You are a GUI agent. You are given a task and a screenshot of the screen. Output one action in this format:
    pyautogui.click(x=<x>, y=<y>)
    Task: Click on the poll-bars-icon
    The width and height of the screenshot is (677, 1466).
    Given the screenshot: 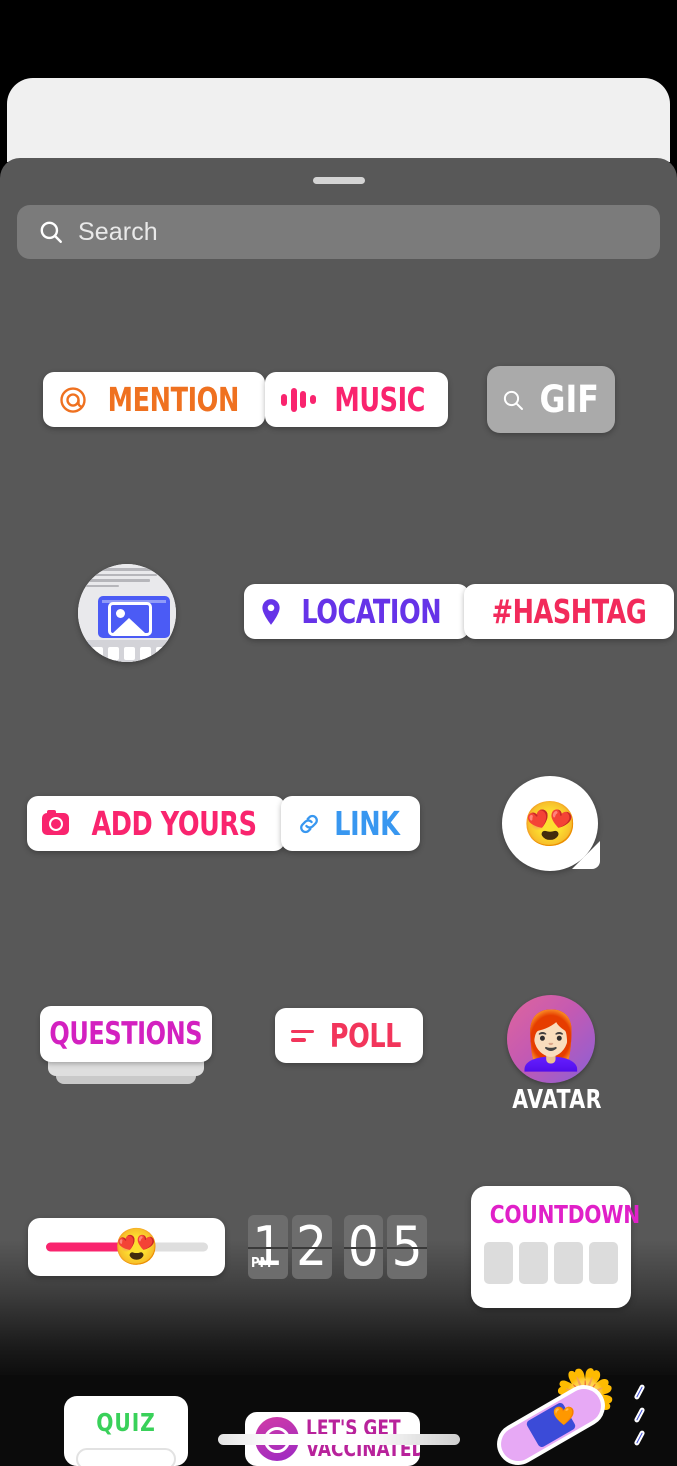 What is the action you would take?
    pyautogui.click(x=302, y=1035)
    